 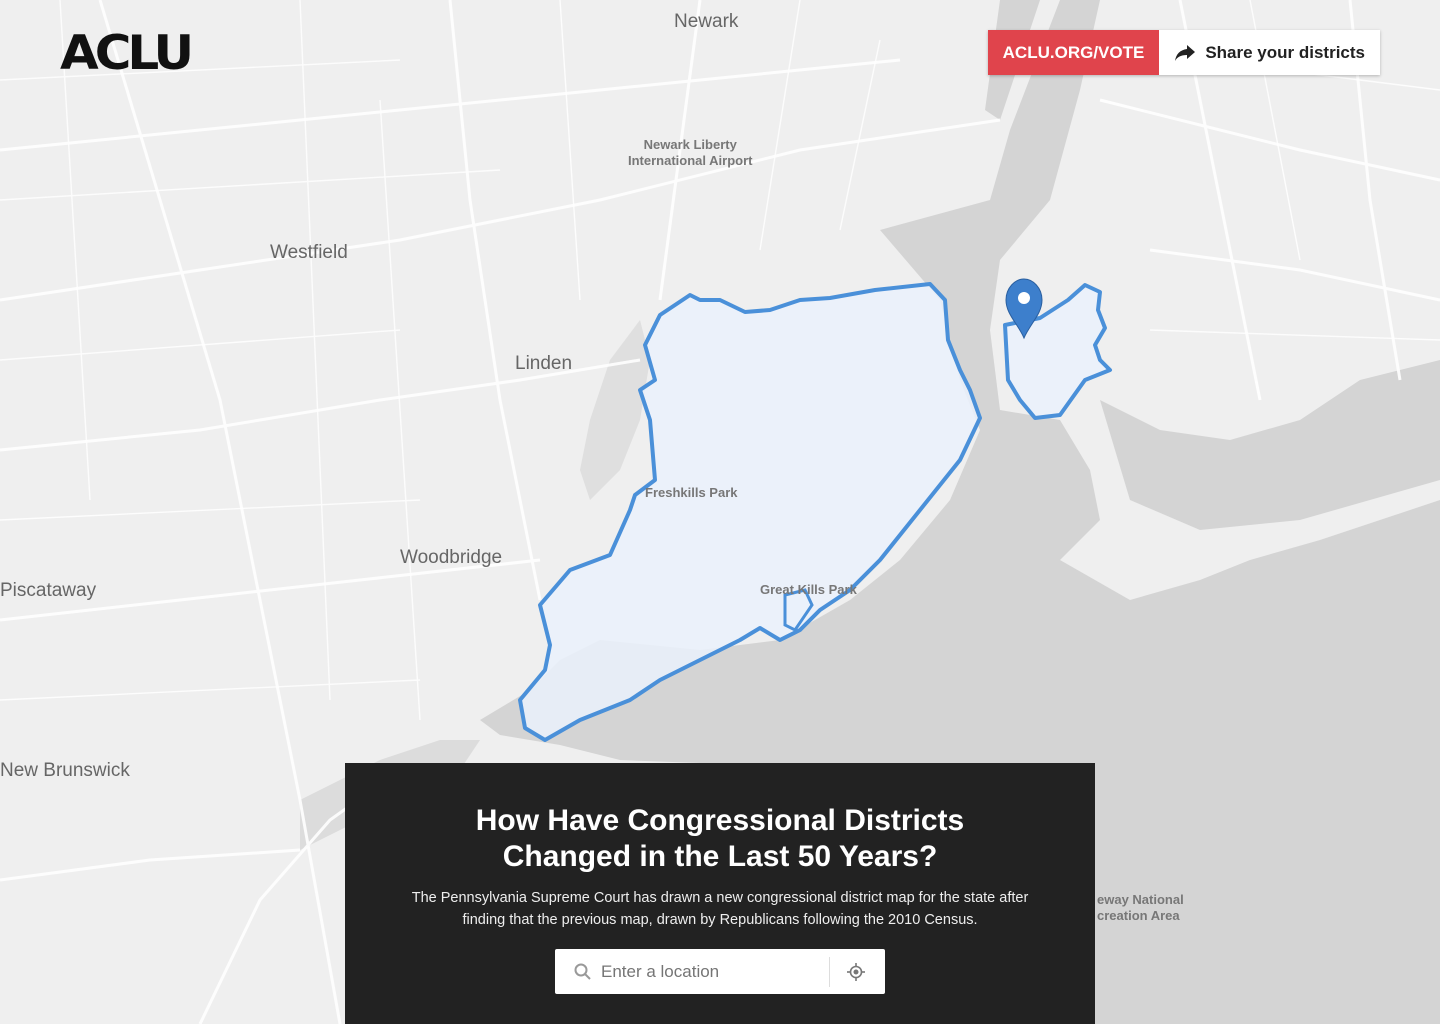 I want to click on search-icon, so click(x=582, y=971).